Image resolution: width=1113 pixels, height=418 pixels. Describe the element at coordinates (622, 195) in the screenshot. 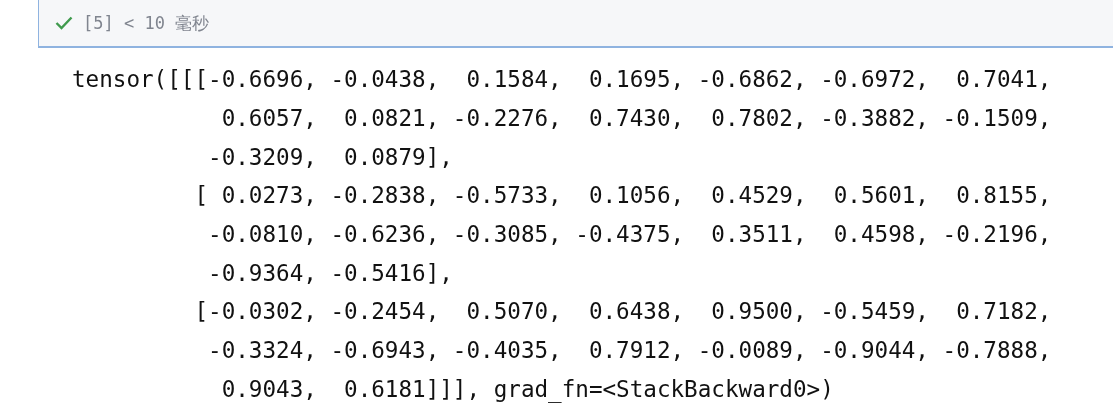

I see `output-line: [ 0.0273, -0.2838, -0.5733, 0.1056, 0.4529, 0.5601, 0.8155,` at that location.